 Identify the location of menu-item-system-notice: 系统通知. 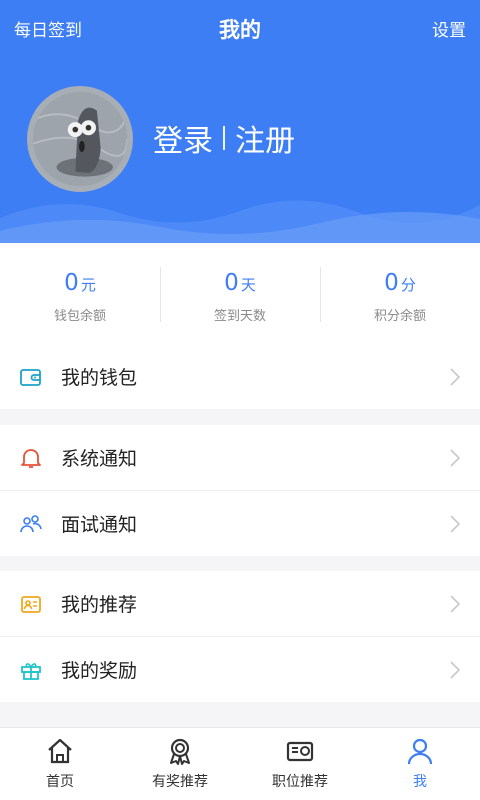
(240, 457).